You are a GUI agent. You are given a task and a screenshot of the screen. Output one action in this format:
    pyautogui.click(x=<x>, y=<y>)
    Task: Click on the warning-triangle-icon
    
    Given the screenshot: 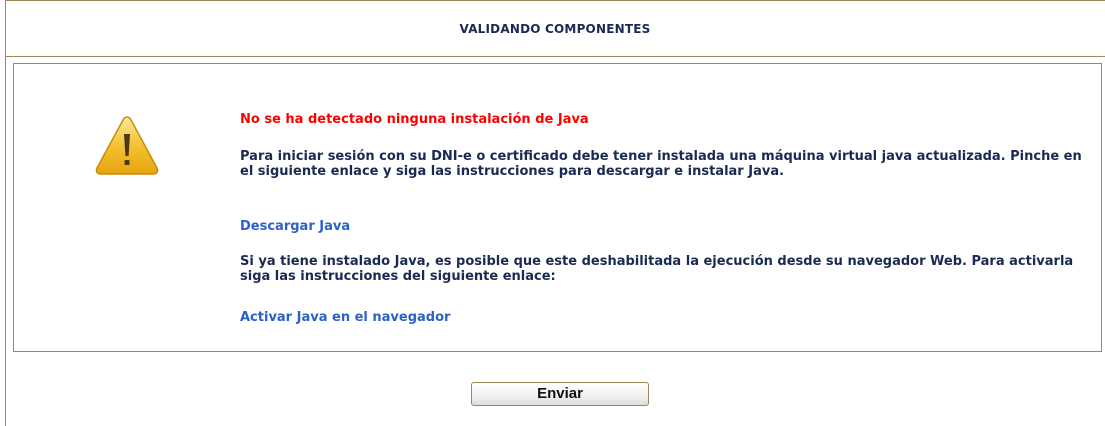 What is the action you would take?
    pyautogui.click(x=127, y=145)
    